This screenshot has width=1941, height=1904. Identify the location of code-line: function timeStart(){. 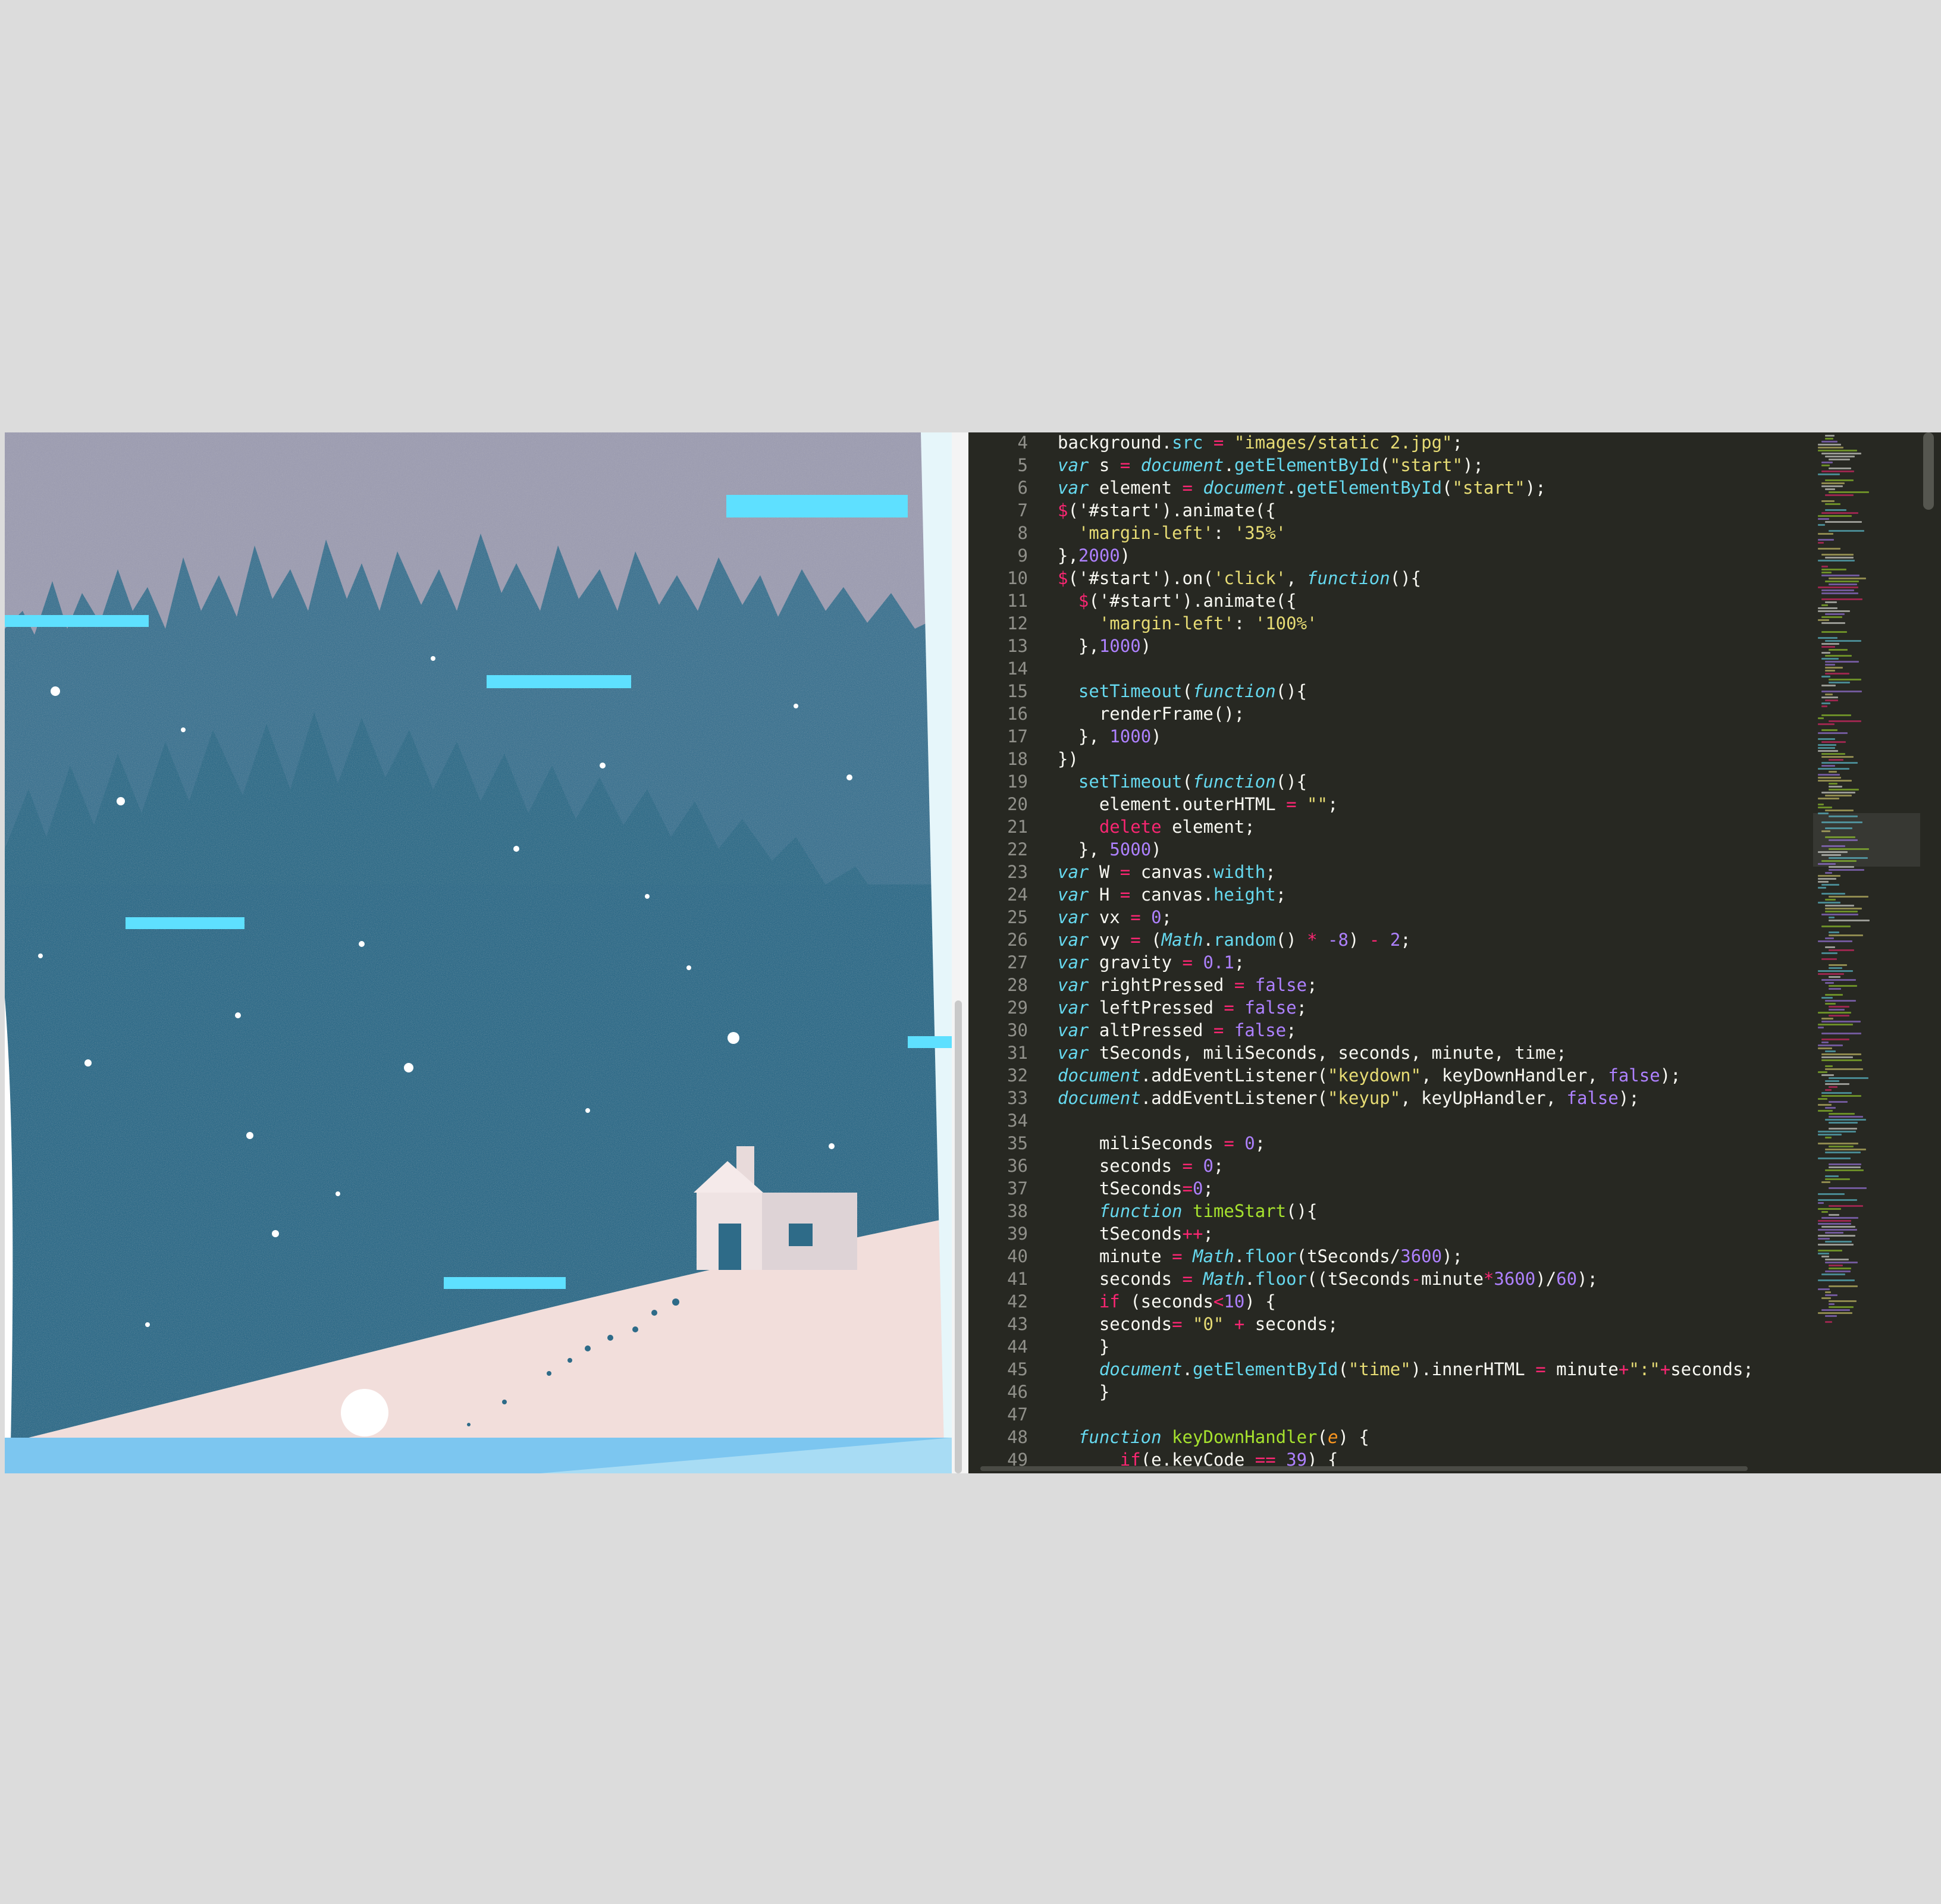
(1188, 1211).